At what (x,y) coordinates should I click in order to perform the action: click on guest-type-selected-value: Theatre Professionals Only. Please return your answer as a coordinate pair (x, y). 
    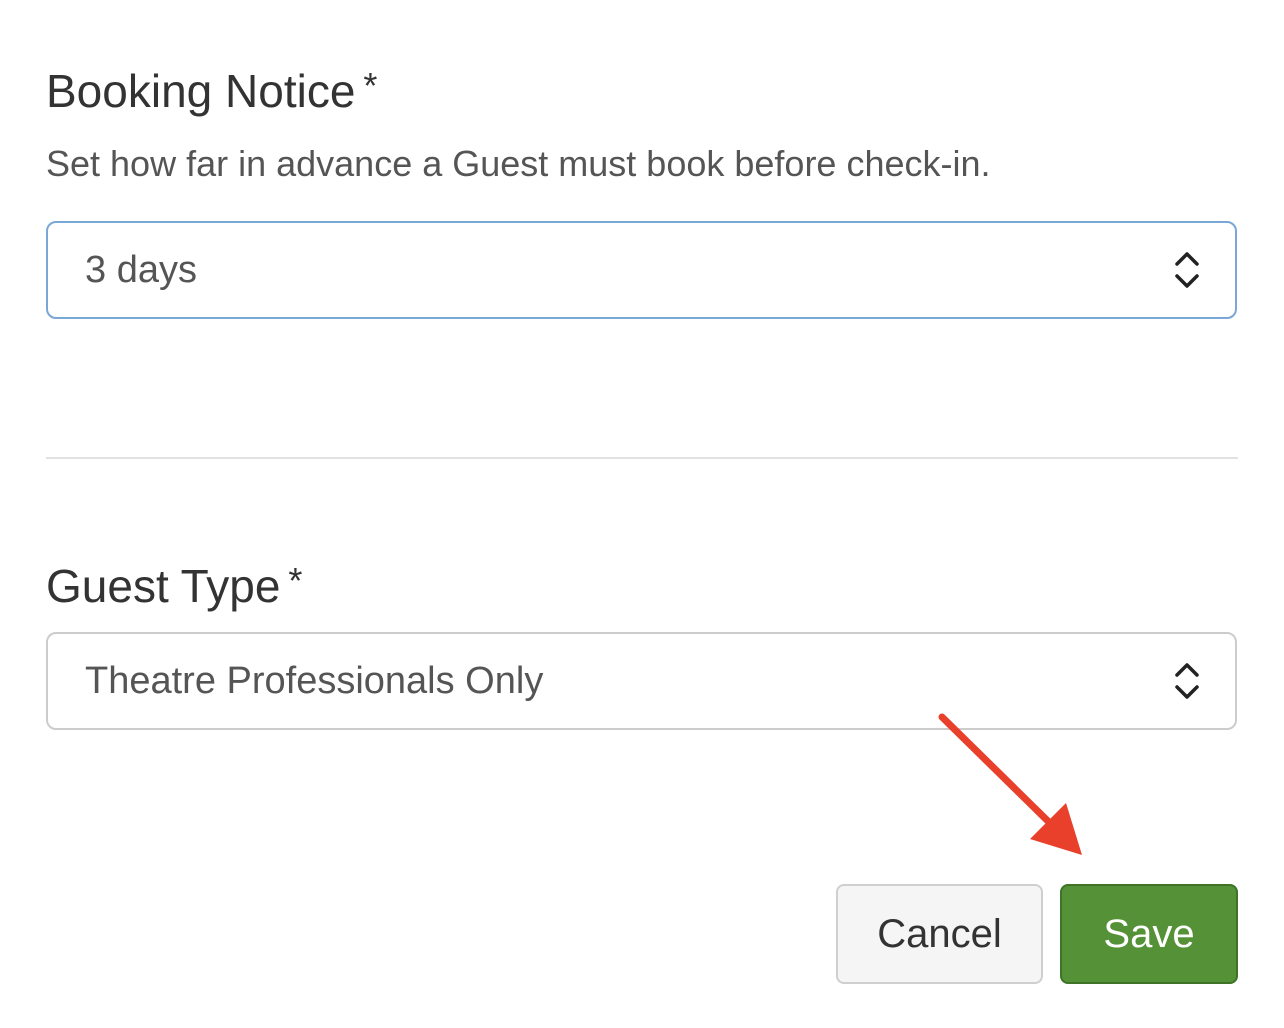
    Looking at the image, I should click on (314, 680).